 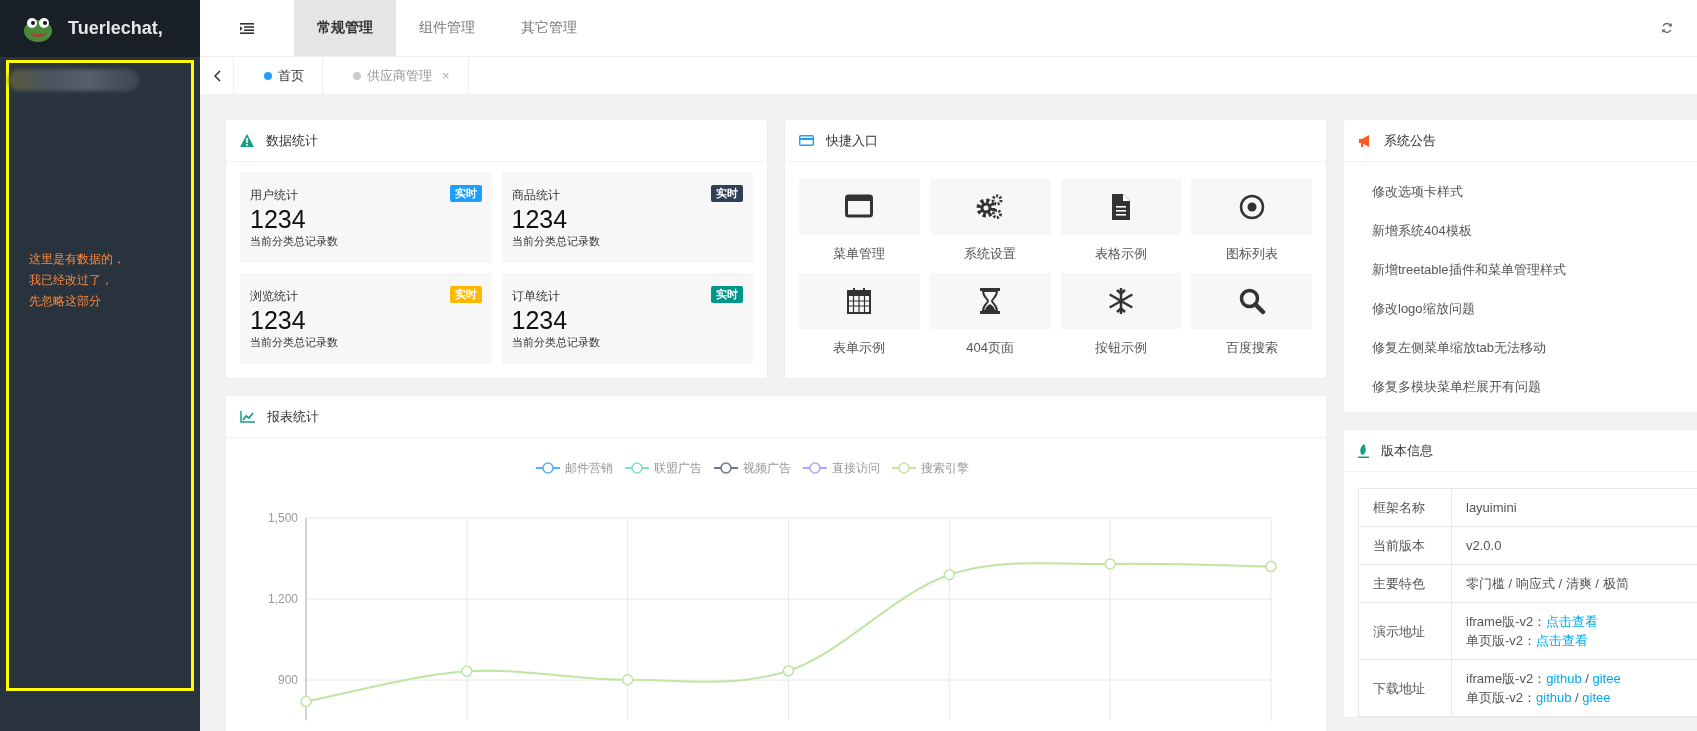 I want to click on stat-label: 订单统计, so click(x=535, y=296).